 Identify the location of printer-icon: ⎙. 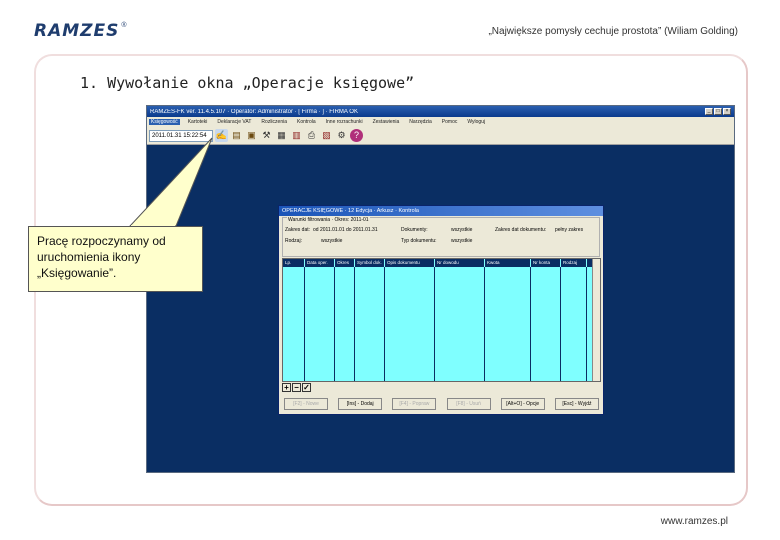
(311, 135).